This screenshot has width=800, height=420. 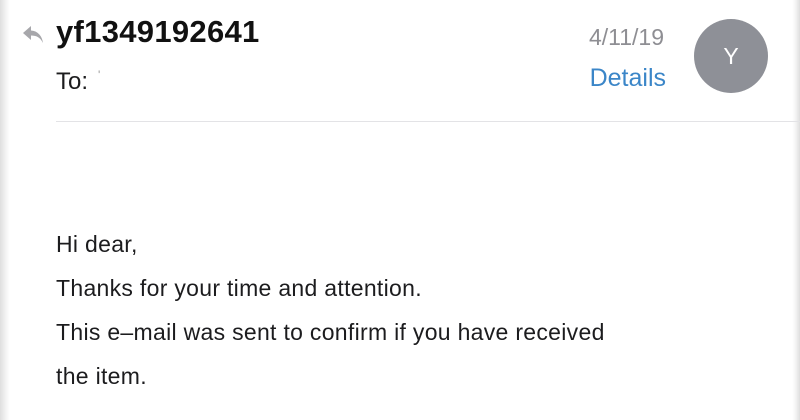 I want to click on to-label: To:, so click(x=72, y=81).